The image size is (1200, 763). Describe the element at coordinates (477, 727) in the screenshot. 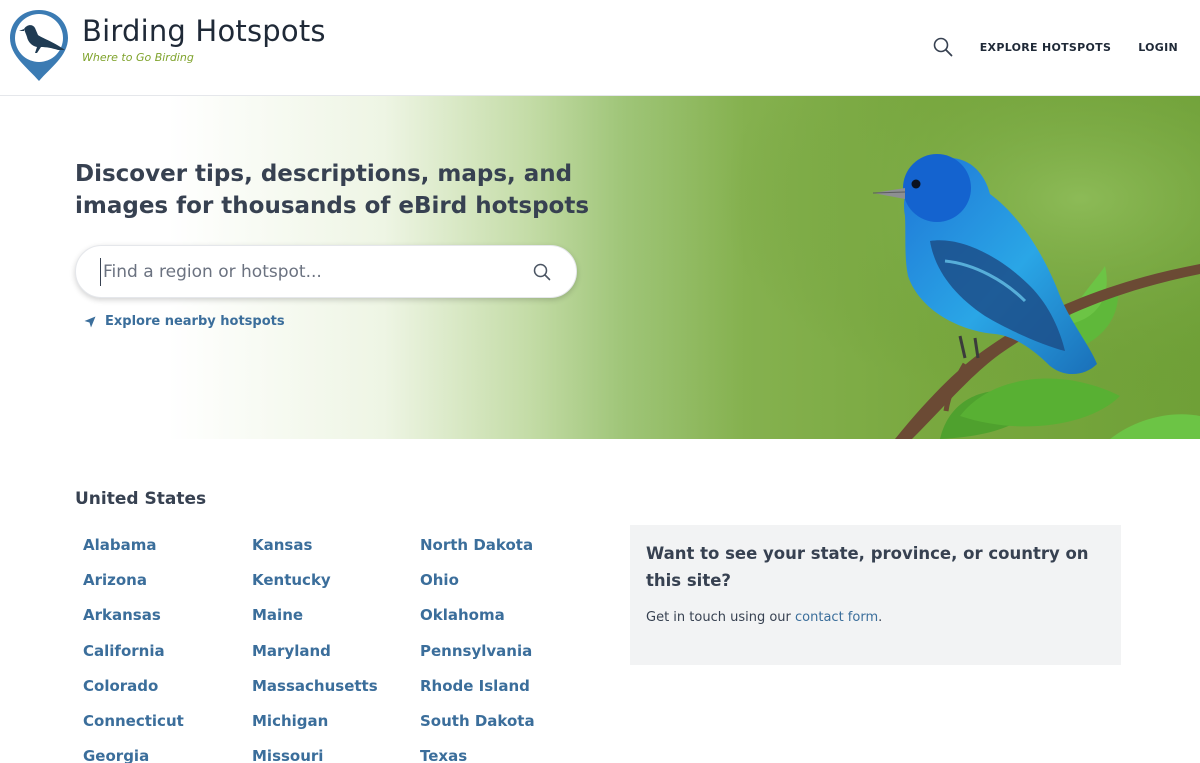

I see `region-link: South Dakota` at that location.